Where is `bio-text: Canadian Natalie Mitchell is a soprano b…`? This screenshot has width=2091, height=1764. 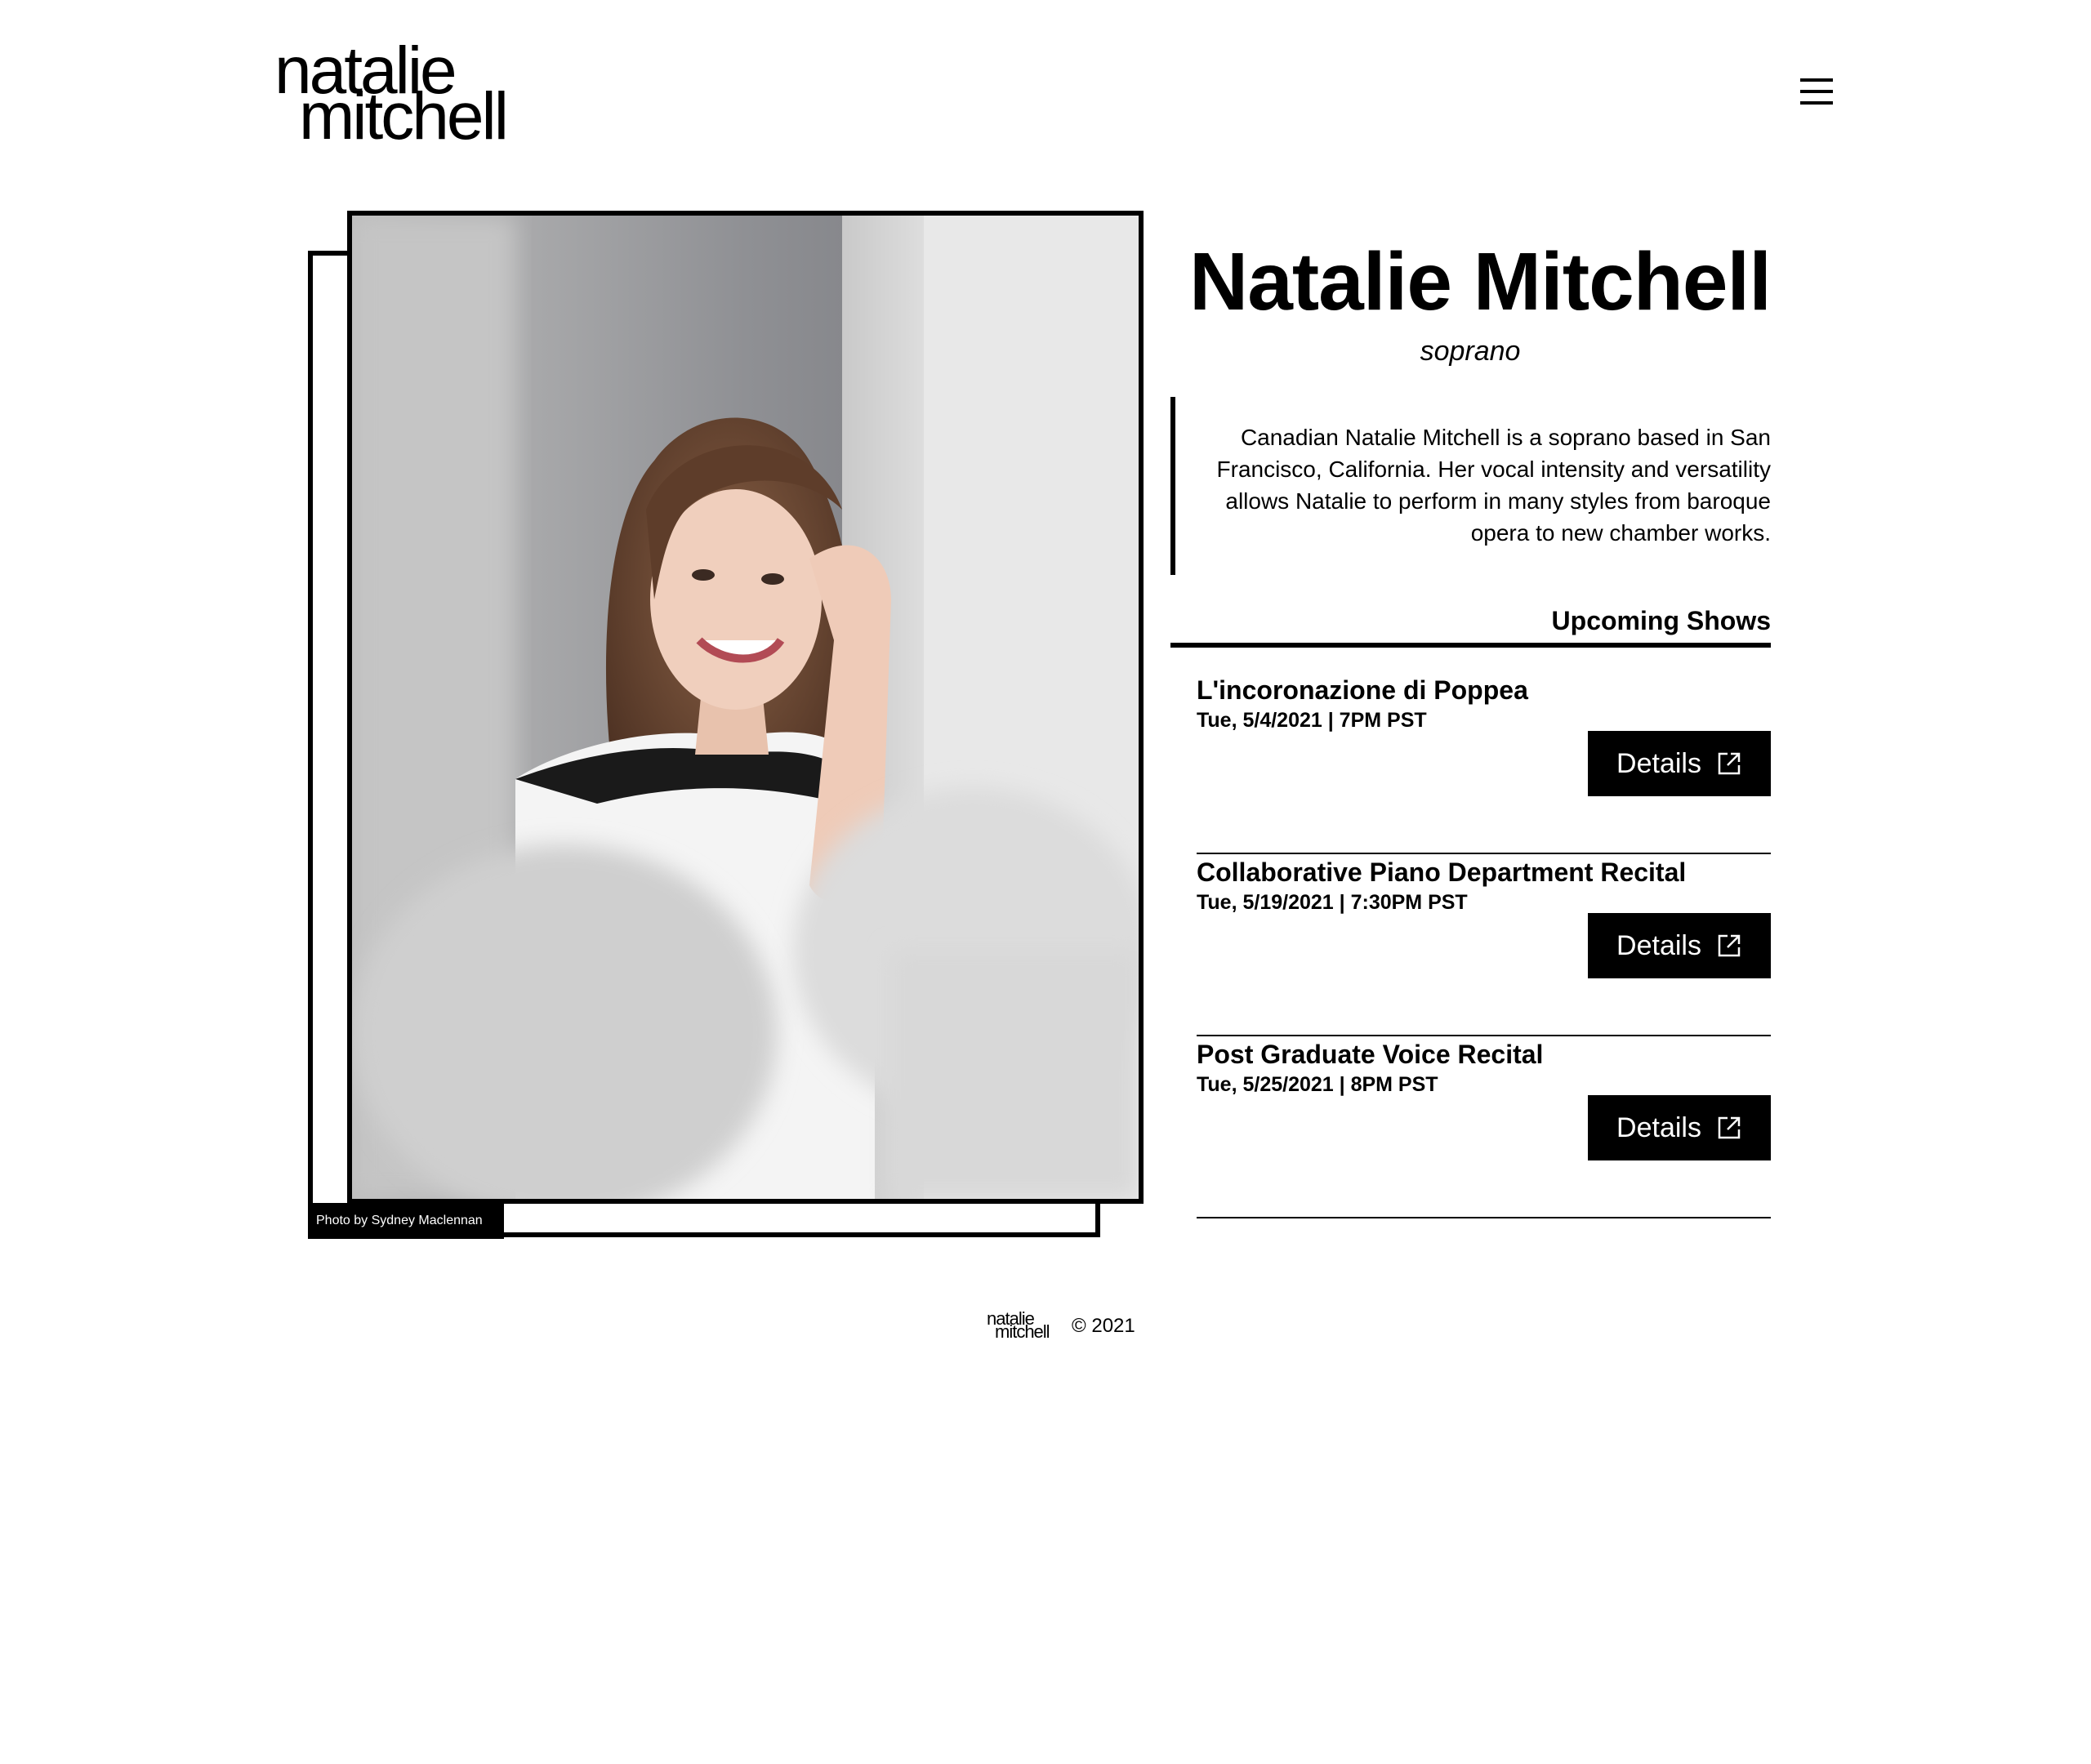
bio-text: Canadian Natalie Mitchell is a soprano b… is located at coordinates (1493, 485).